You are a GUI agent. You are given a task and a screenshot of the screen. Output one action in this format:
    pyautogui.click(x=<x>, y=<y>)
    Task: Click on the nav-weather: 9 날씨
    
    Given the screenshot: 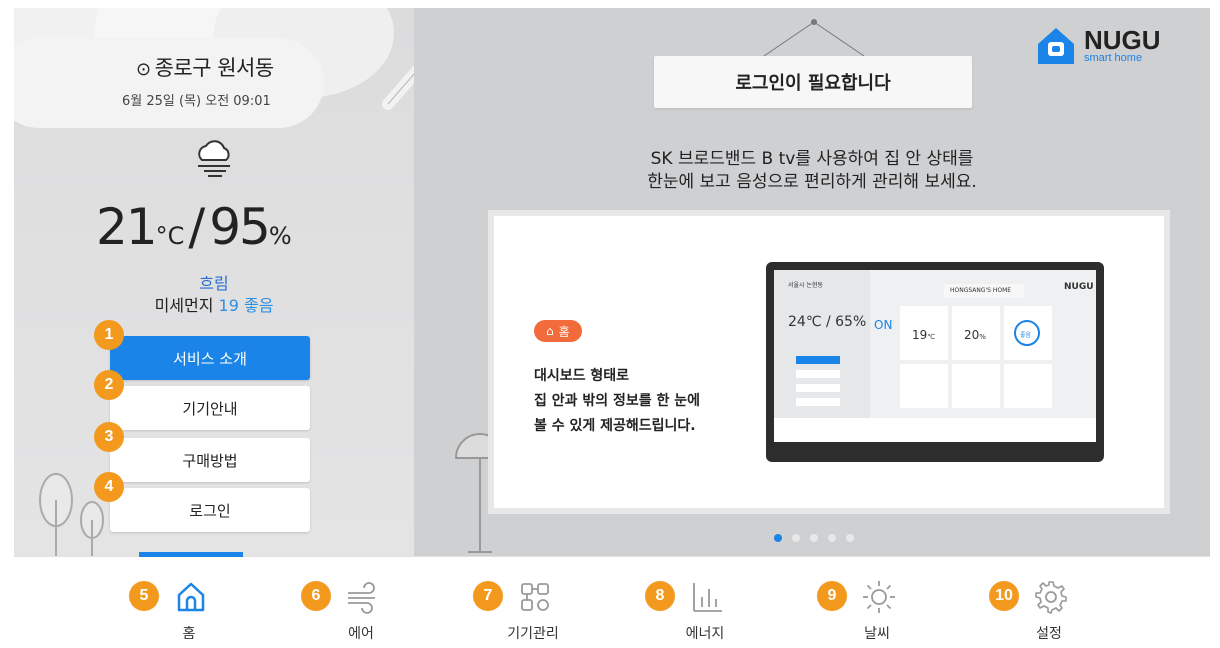 What is the action you would take?
    pyautogui.click(x=877, y=601)
    